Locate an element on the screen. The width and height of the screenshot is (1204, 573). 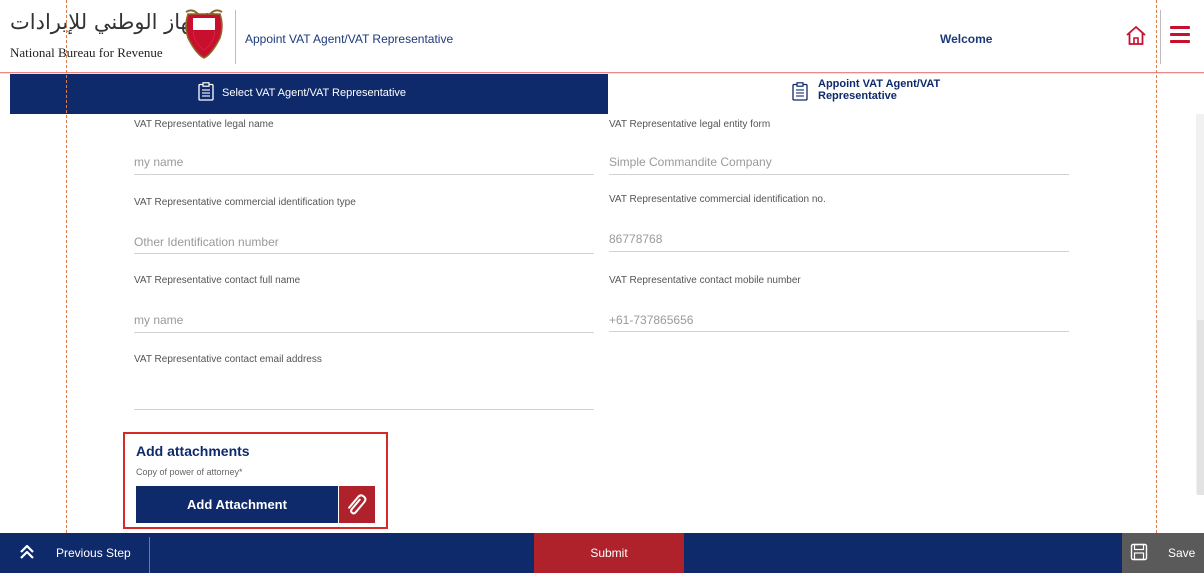
emblem-icon is located at coordinates (204, 34).